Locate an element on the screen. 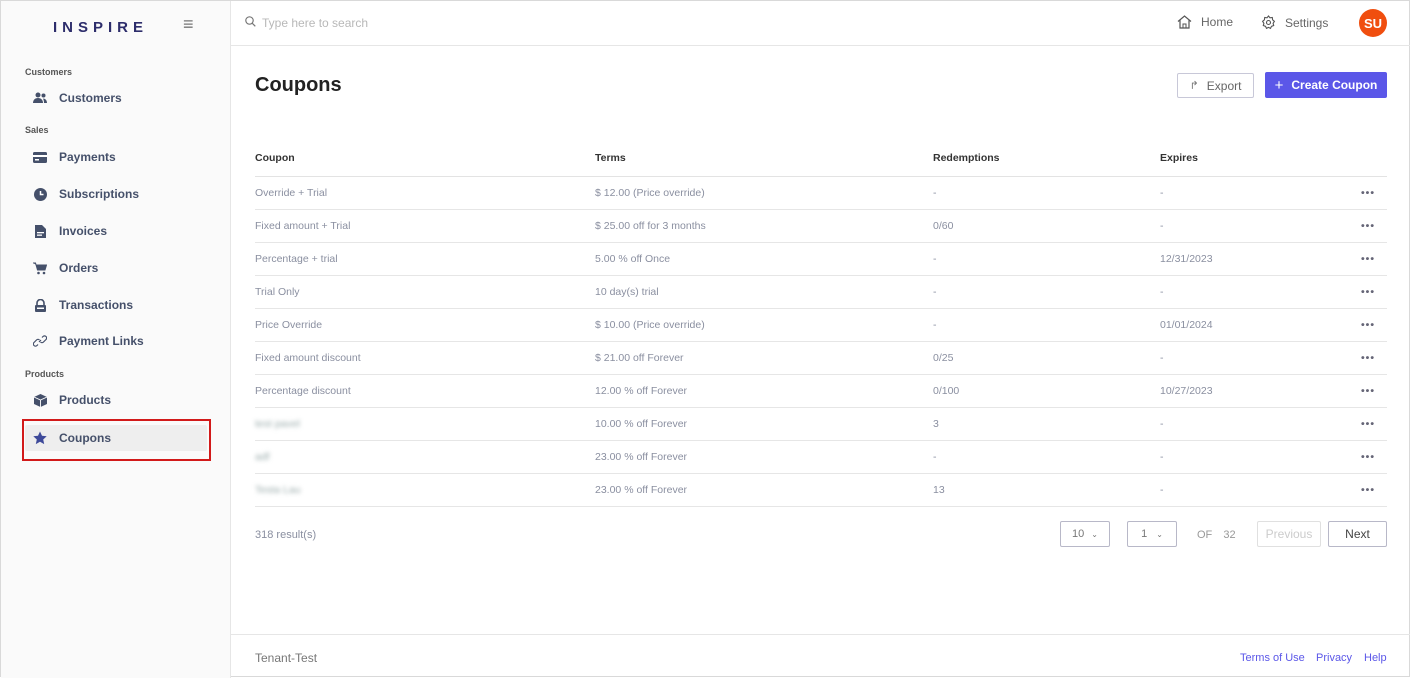 The width and height of the screenshot is (1410, 678). tenant-name: Tenant-Test is located at coordinates (286, 658).